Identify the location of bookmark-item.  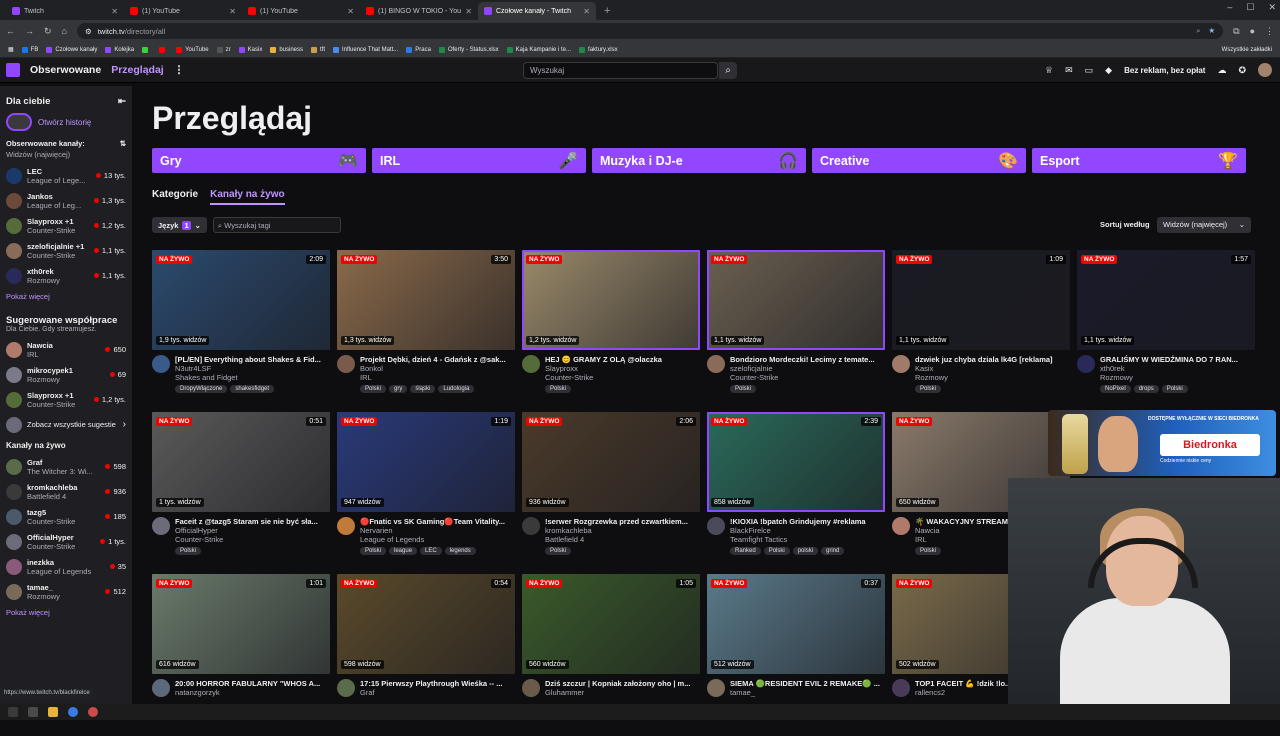
(163, 49).